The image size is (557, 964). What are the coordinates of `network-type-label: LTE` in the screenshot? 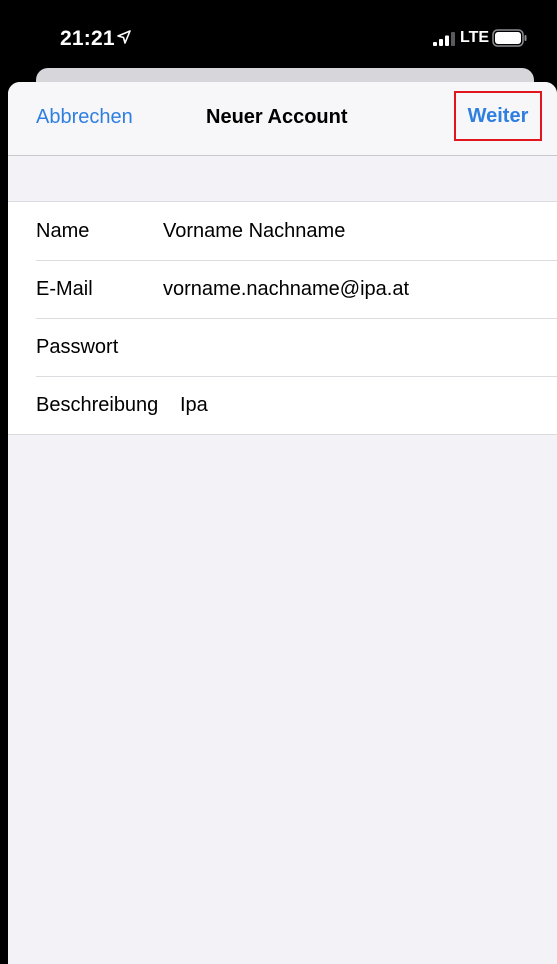 It's located at (475, 37).